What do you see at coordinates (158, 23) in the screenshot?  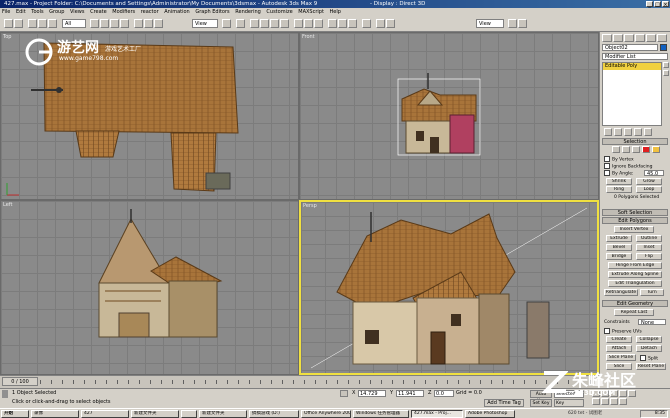 I see `scale-icon` at bounding box center [158, 23].